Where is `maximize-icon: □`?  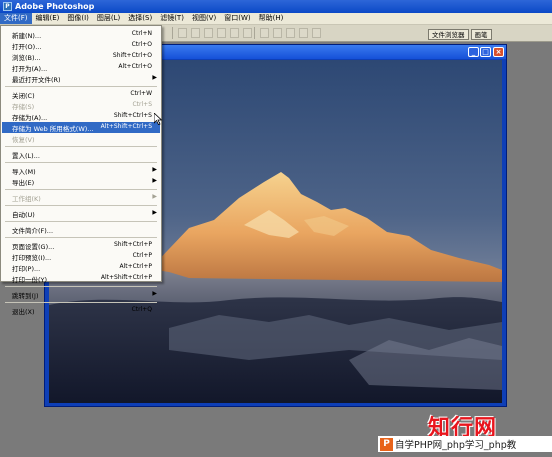 maximize-icon: □ is located at coordinates (485, 52).